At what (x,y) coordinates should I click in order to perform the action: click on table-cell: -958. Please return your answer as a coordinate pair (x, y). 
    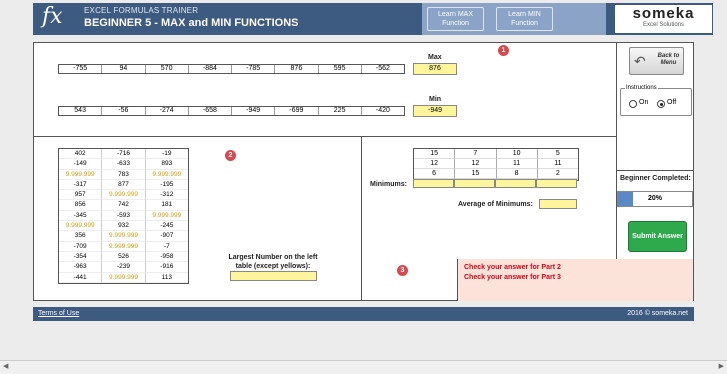
    Looking at the image, I should click on (166, 257).